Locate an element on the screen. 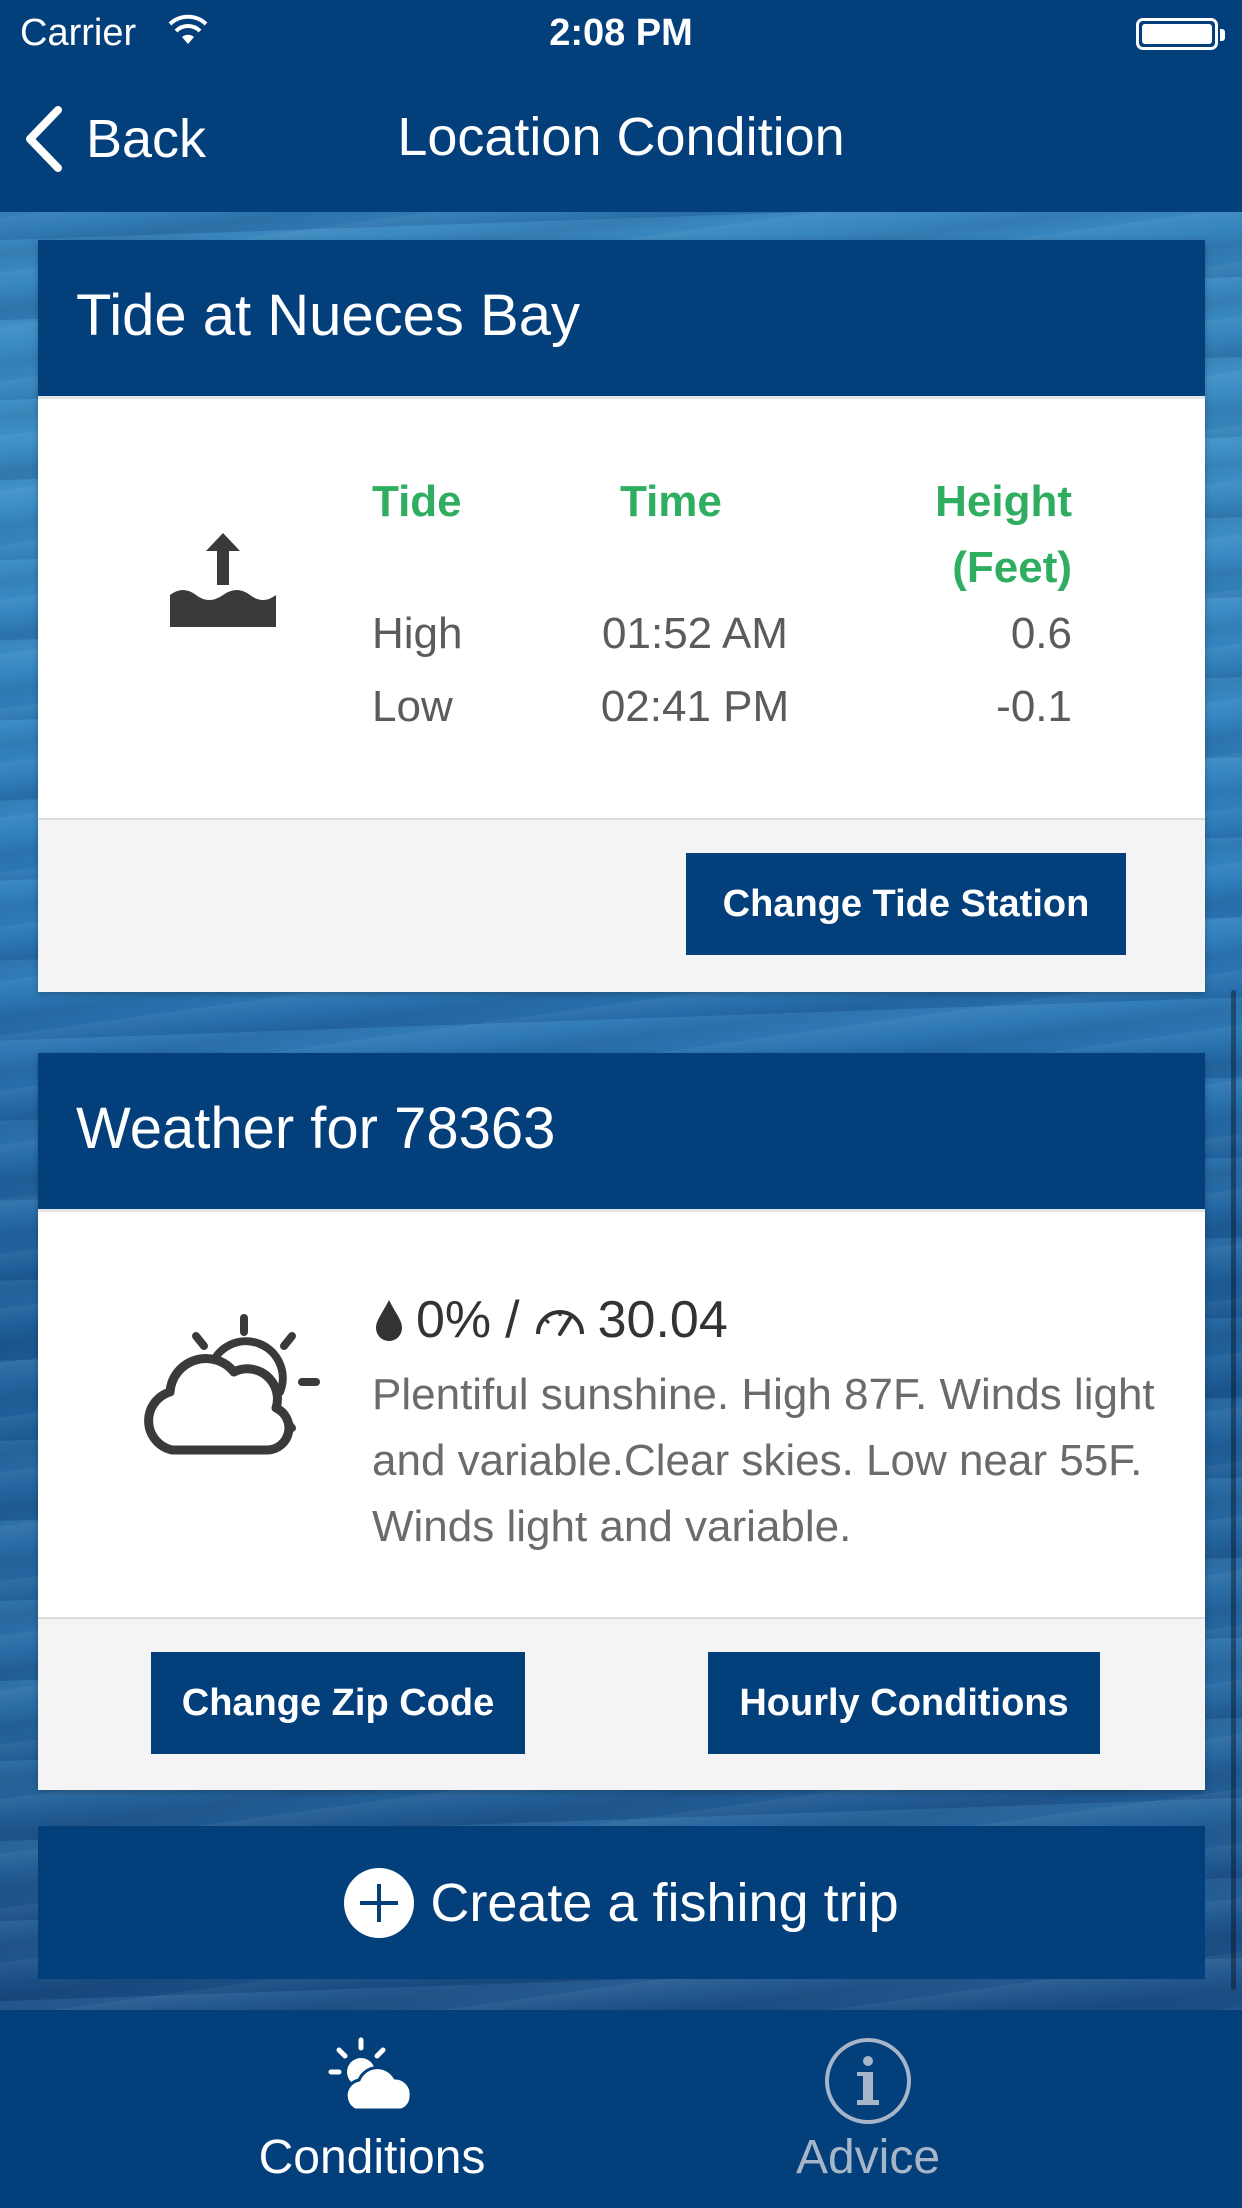  create-fishing-trip-button: Create a fishing trip is located at coordinates (621, 1902).